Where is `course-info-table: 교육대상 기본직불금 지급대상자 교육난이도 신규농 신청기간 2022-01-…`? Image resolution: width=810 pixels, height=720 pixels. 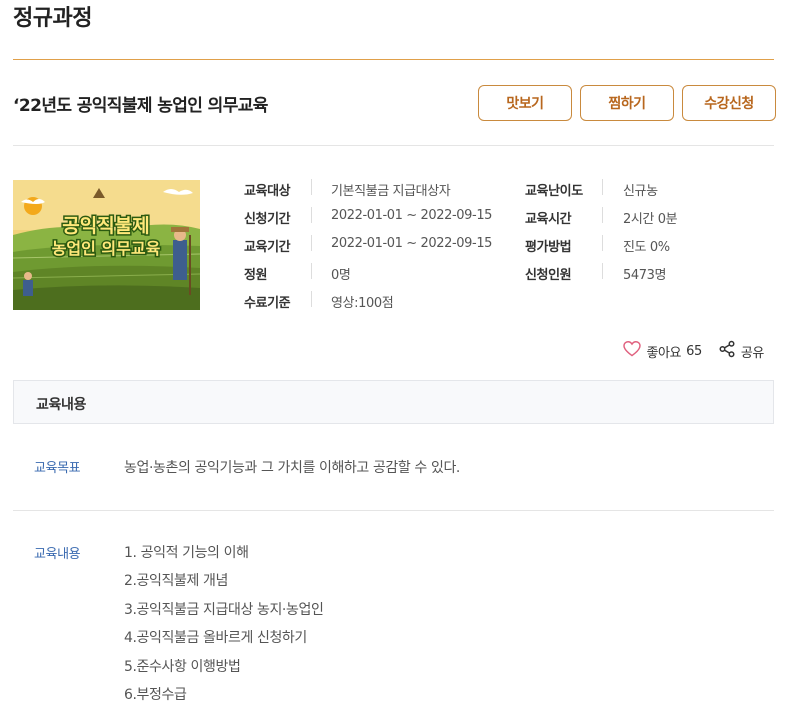
course-info-table: 교육대상 기본직불금 지급대상자 교육난이도 신규농 신청기간 2022-01-… is located at coordinates (504, 246).